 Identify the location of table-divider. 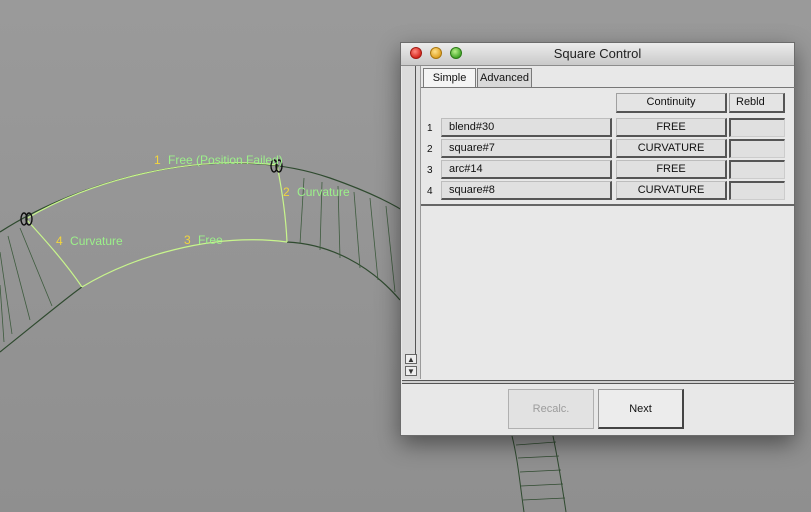
(608, 205).